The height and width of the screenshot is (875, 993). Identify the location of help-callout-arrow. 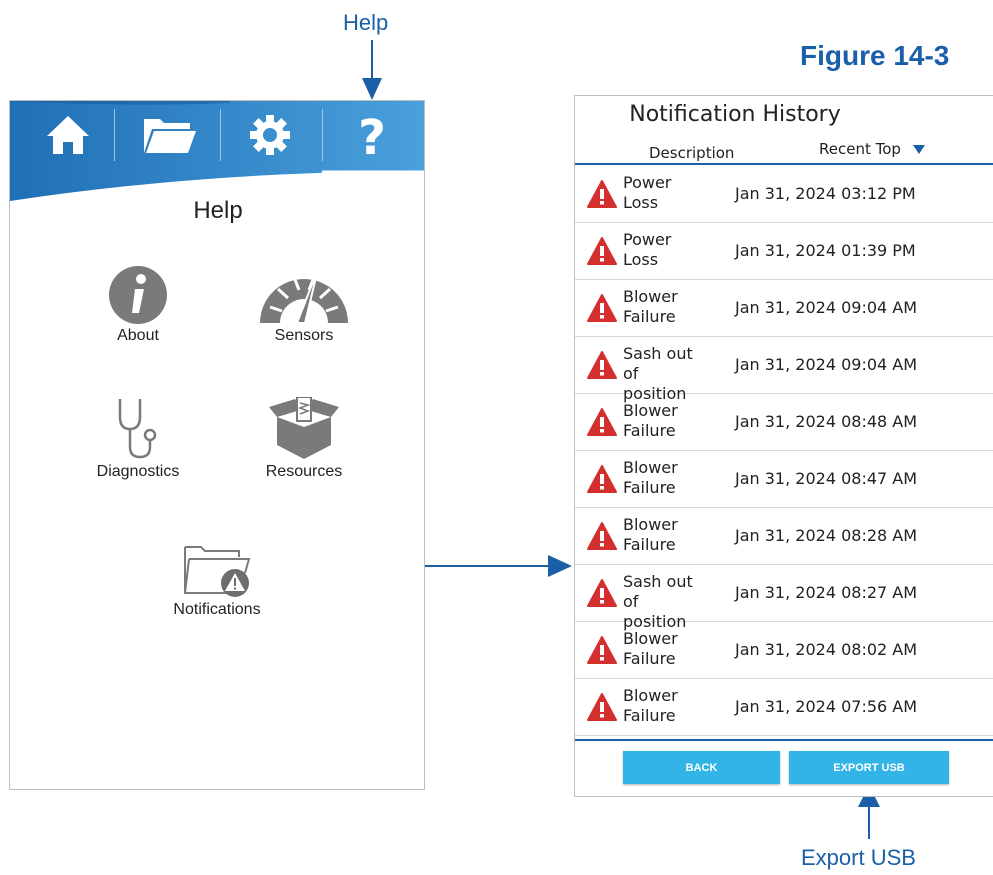
(372, 70).